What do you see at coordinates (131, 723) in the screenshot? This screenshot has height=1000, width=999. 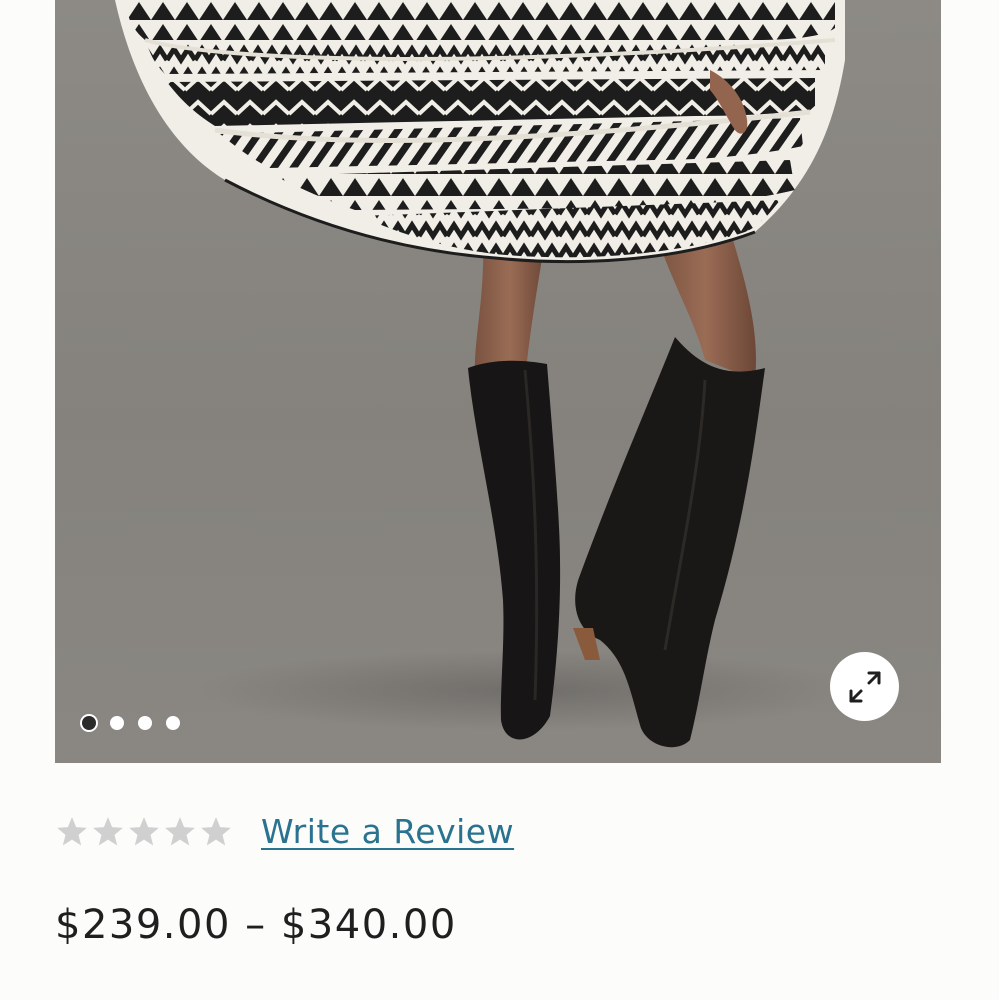 I see `gallery-pagination` at bounding box center [131, 723].